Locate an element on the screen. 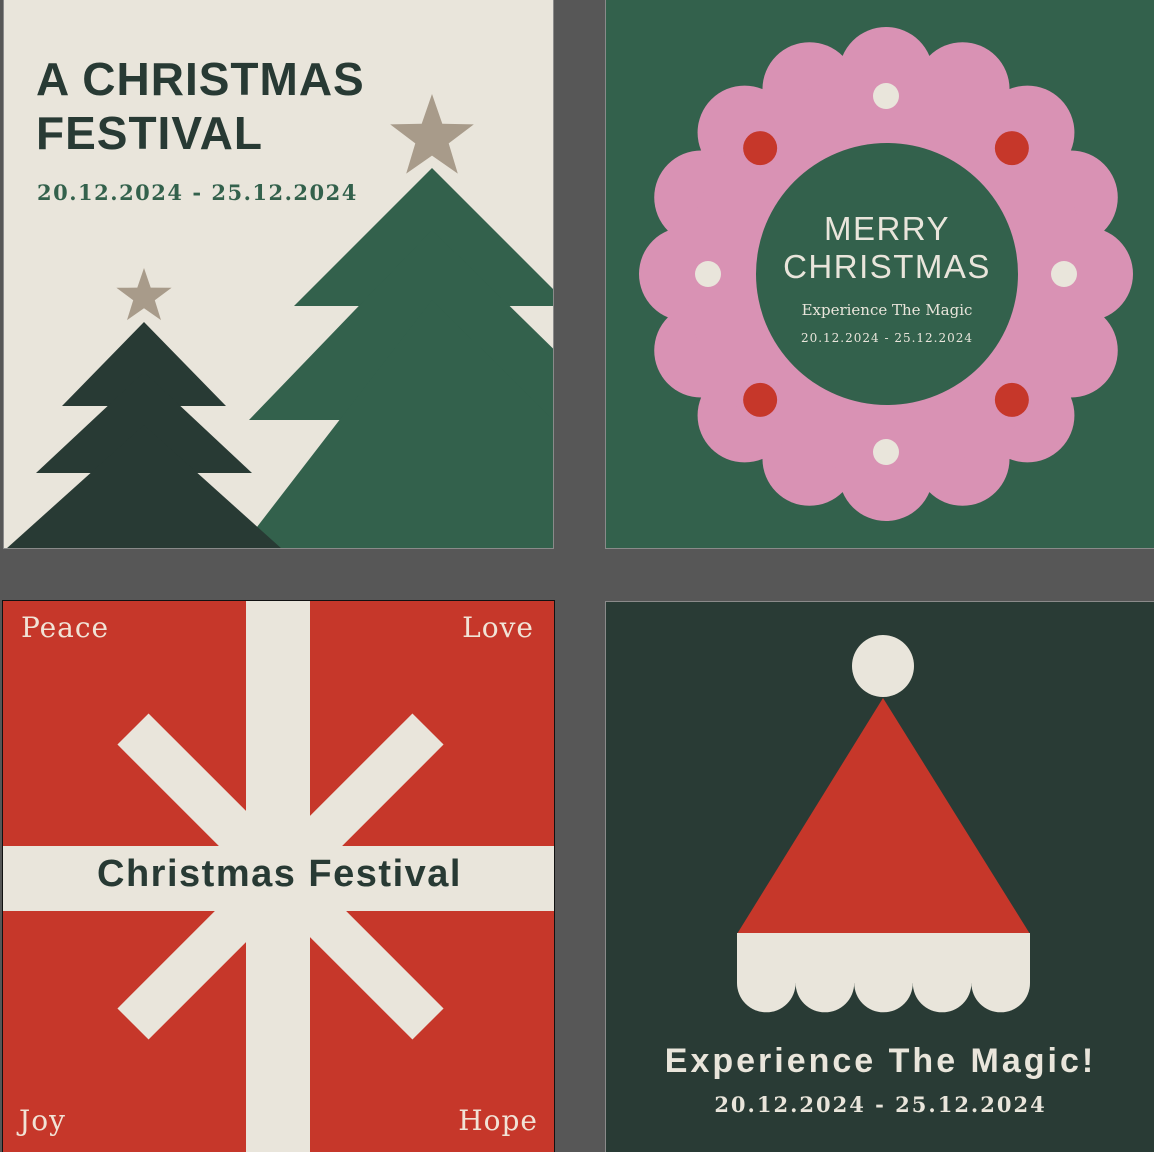 This screenshot has height=1152, width=1154. wreath-subtitle: Experience The Magic is located at coordinates (887, 310).